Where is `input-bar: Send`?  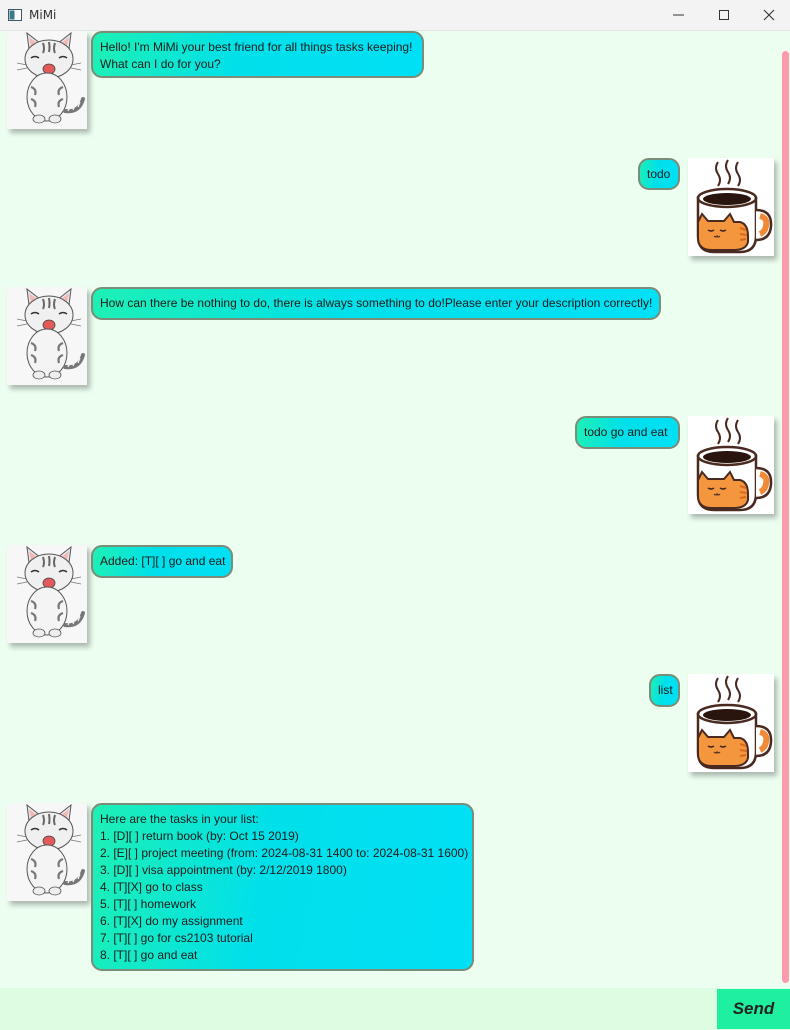
input-bar: Send is located at coordinates (395, 1009).